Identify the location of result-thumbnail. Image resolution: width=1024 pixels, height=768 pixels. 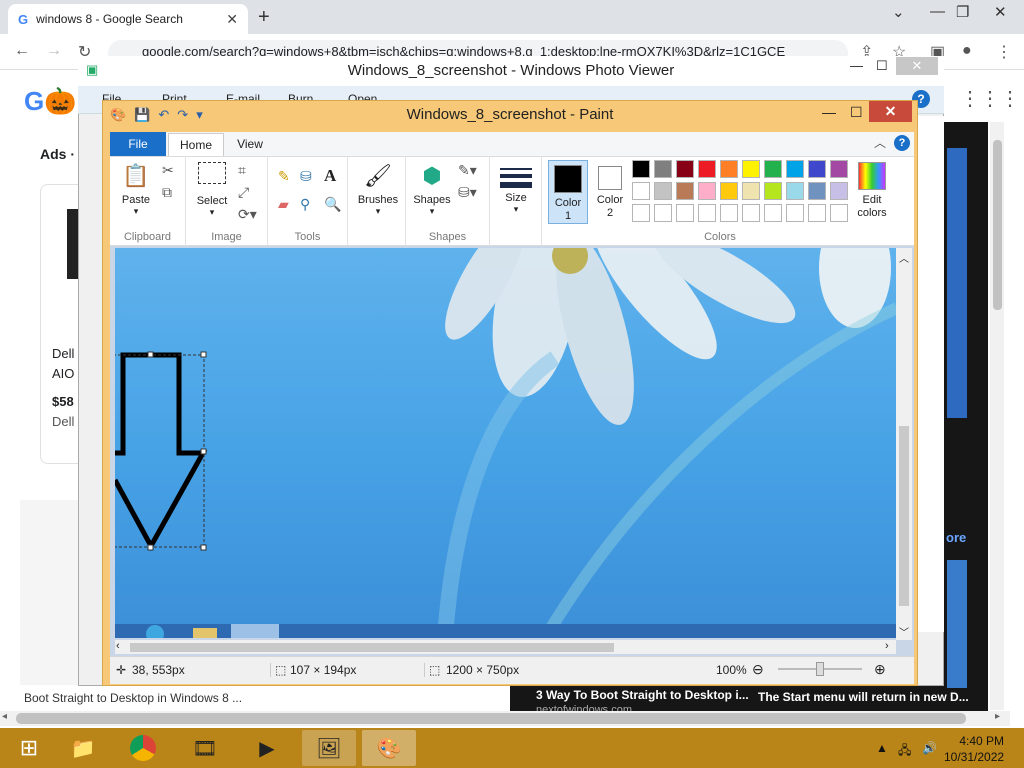
(50, 592).